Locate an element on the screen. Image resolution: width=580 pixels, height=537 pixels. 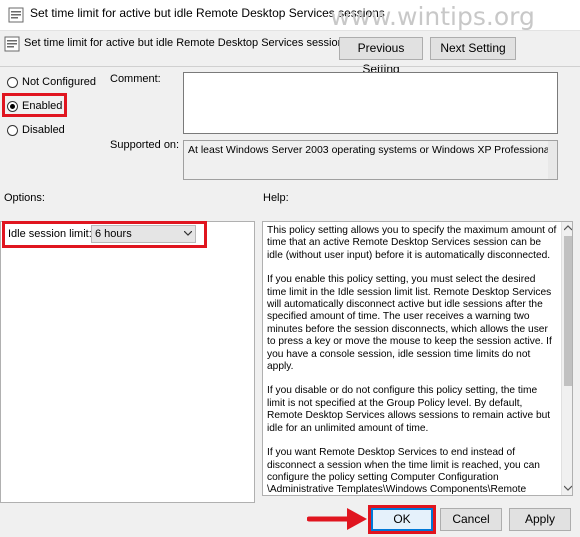
next-setting-button: Next Setting is located at coordinates (473, 48).